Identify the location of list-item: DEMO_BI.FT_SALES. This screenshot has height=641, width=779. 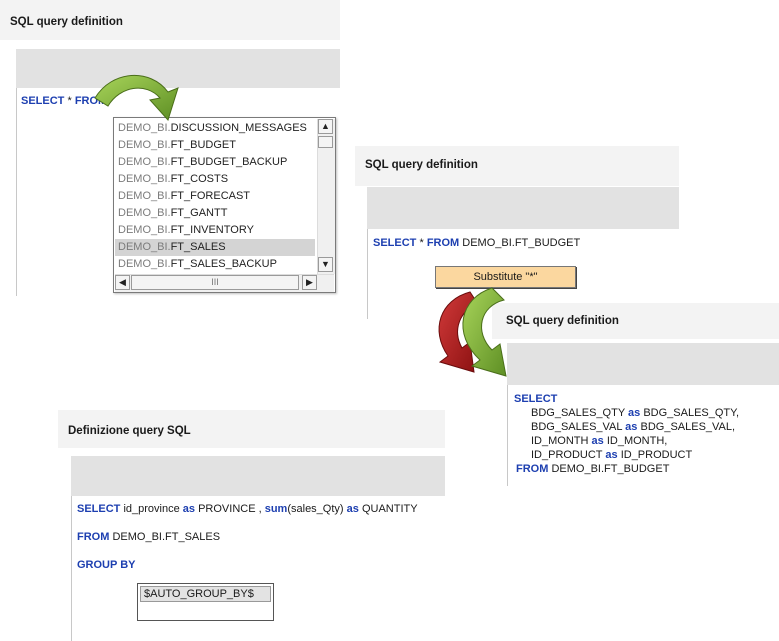
(215, 247).